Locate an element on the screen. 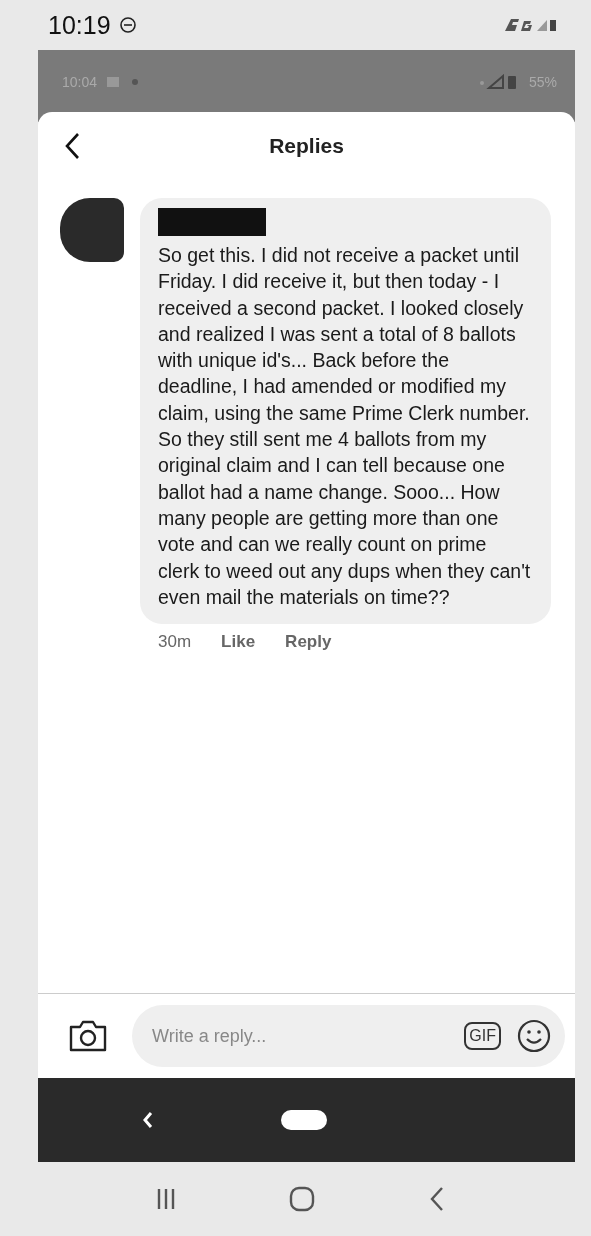 The image size is (591, 1236). do-not-disturb-icon is located at coordinates (127, 25).